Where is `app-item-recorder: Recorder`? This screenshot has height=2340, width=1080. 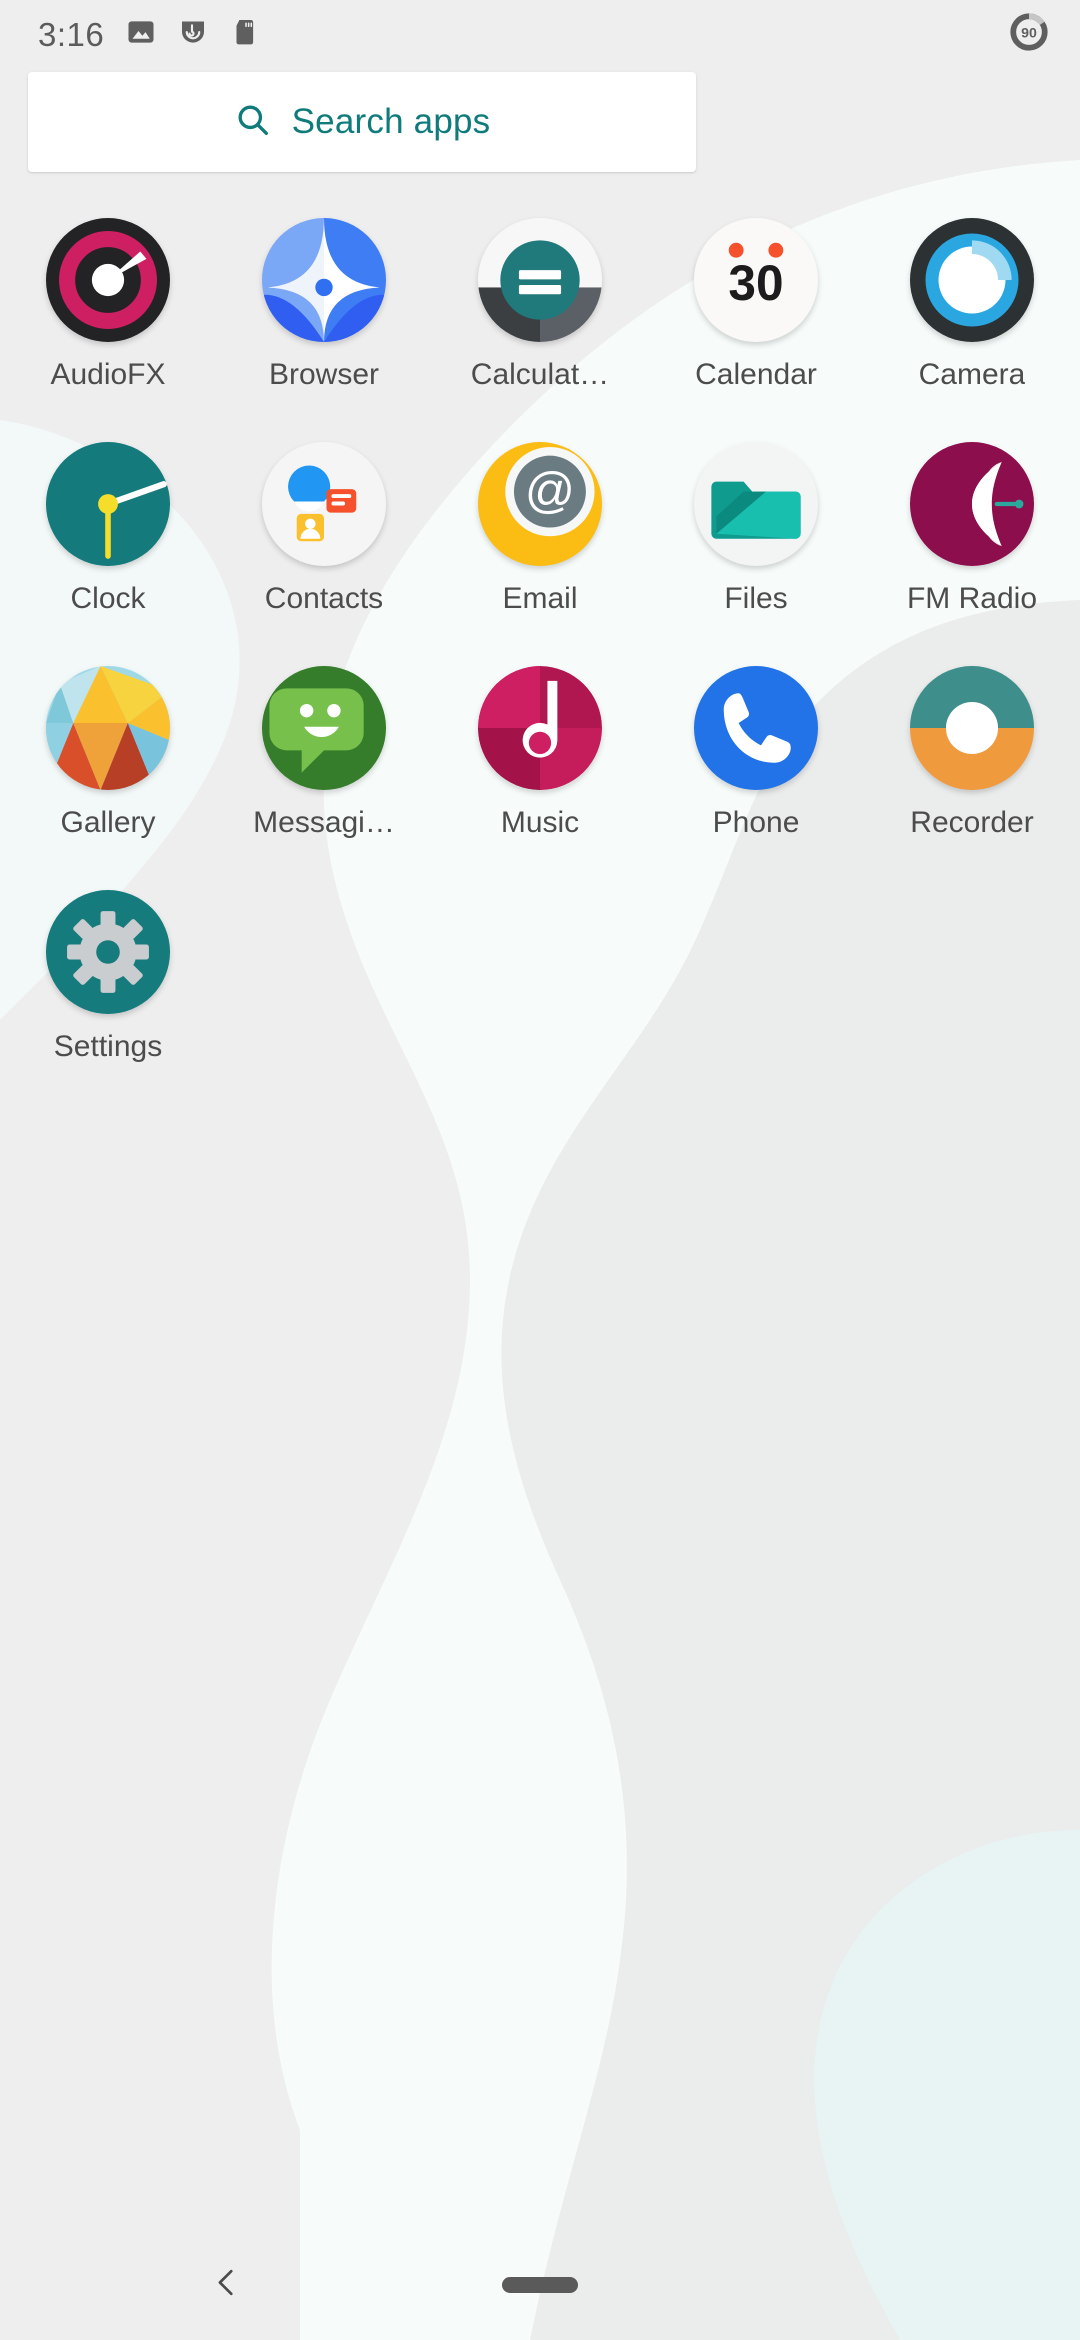
app-item-recorder: Recorder is located at coordinates (972, 756).